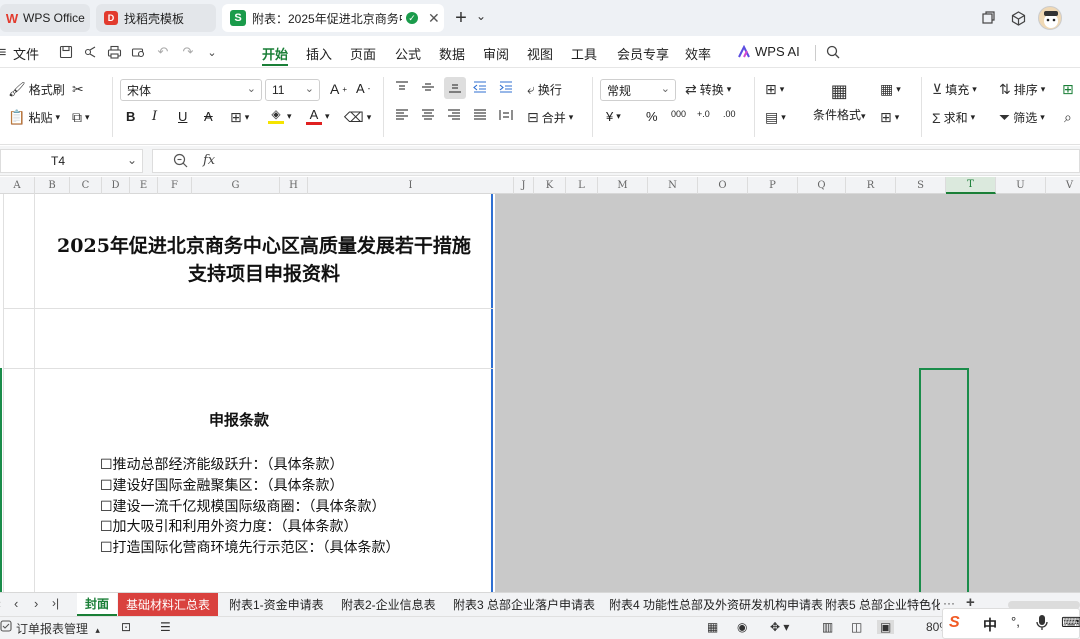 The height and width of the screenshot is (639, 1080). Describe the element at coordinates (86, 185) in the screenshot. I see `column-header-c: C` at that location.